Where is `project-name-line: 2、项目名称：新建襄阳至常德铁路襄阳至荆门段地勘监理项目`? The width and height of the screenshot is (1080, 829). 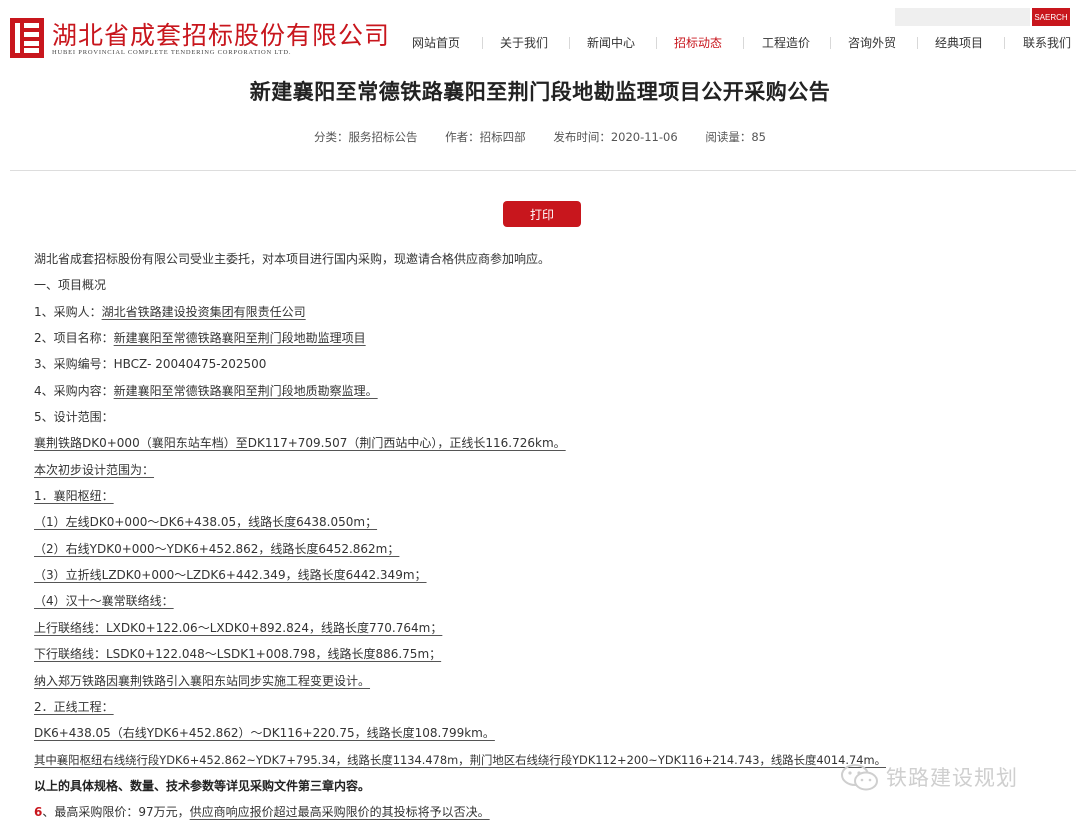
project-name-line: 2、项目名称：新建襄阳至常德铁路襄阳至荆门段地勘监理项目 is located at coordinates (549, 341).